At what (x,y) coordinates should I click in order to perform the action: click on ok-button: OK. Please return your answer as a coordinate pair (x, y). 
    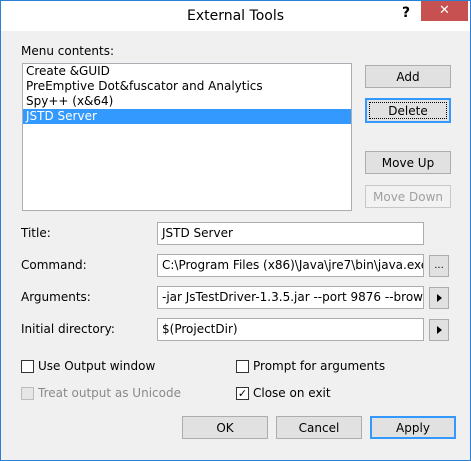
    Looking at the image, I should click on (225, 427).